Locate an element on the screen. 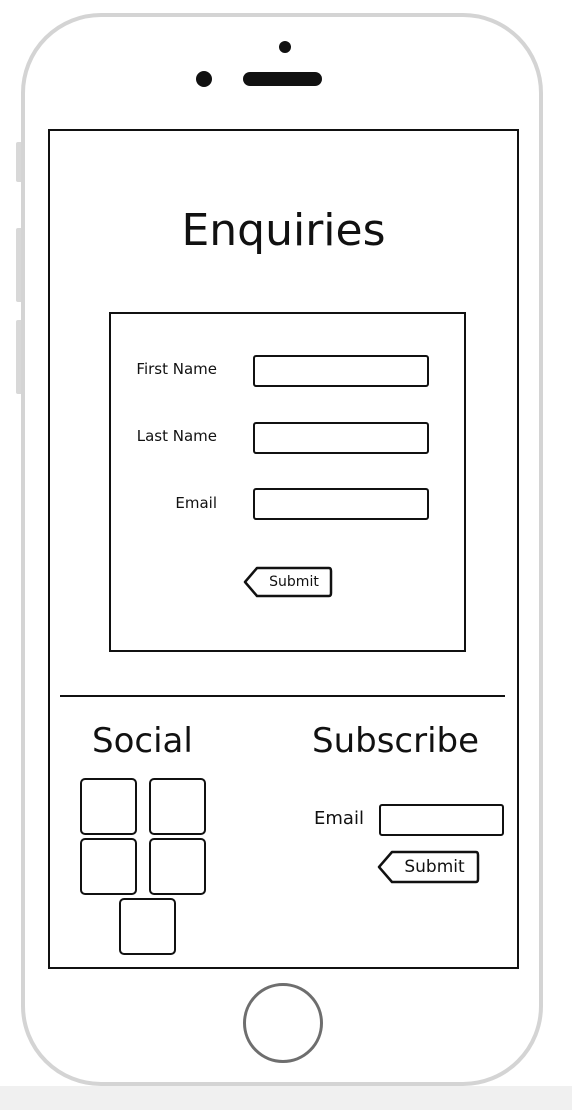 Image resolution: width=572 pixels, height=1110 pixels. email-label: Email is located at coordinates (196, 503).